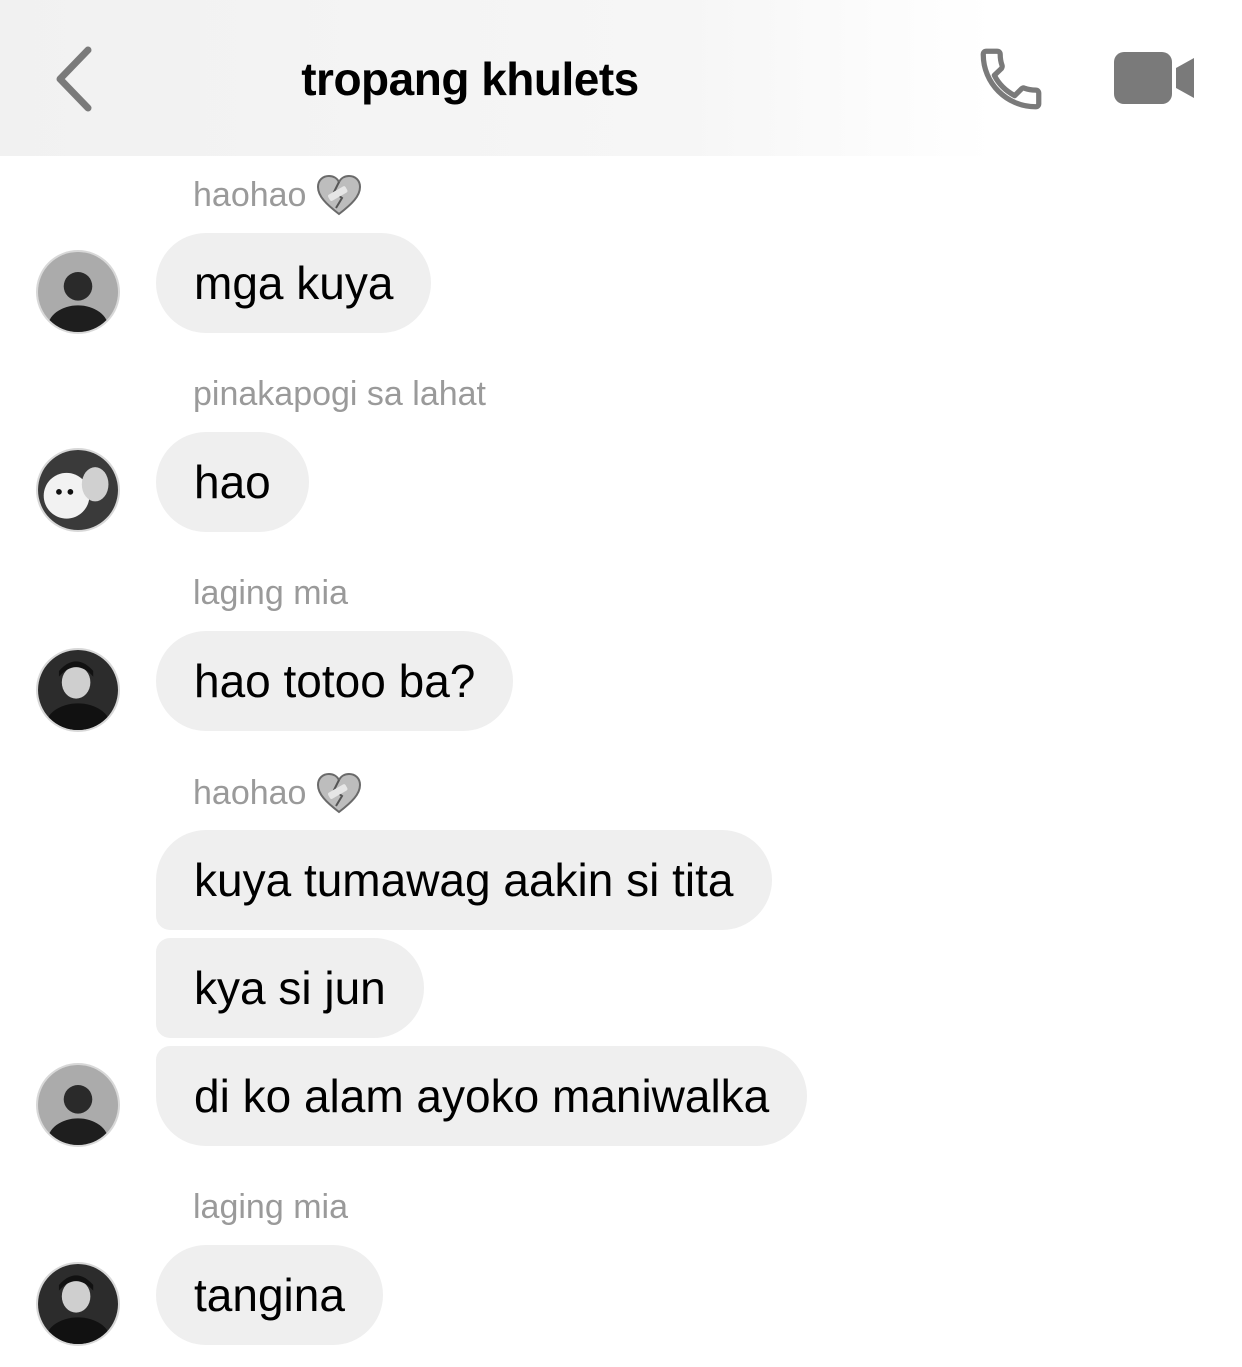  I want to click on message-text: kya si jun, so click(290, 988).